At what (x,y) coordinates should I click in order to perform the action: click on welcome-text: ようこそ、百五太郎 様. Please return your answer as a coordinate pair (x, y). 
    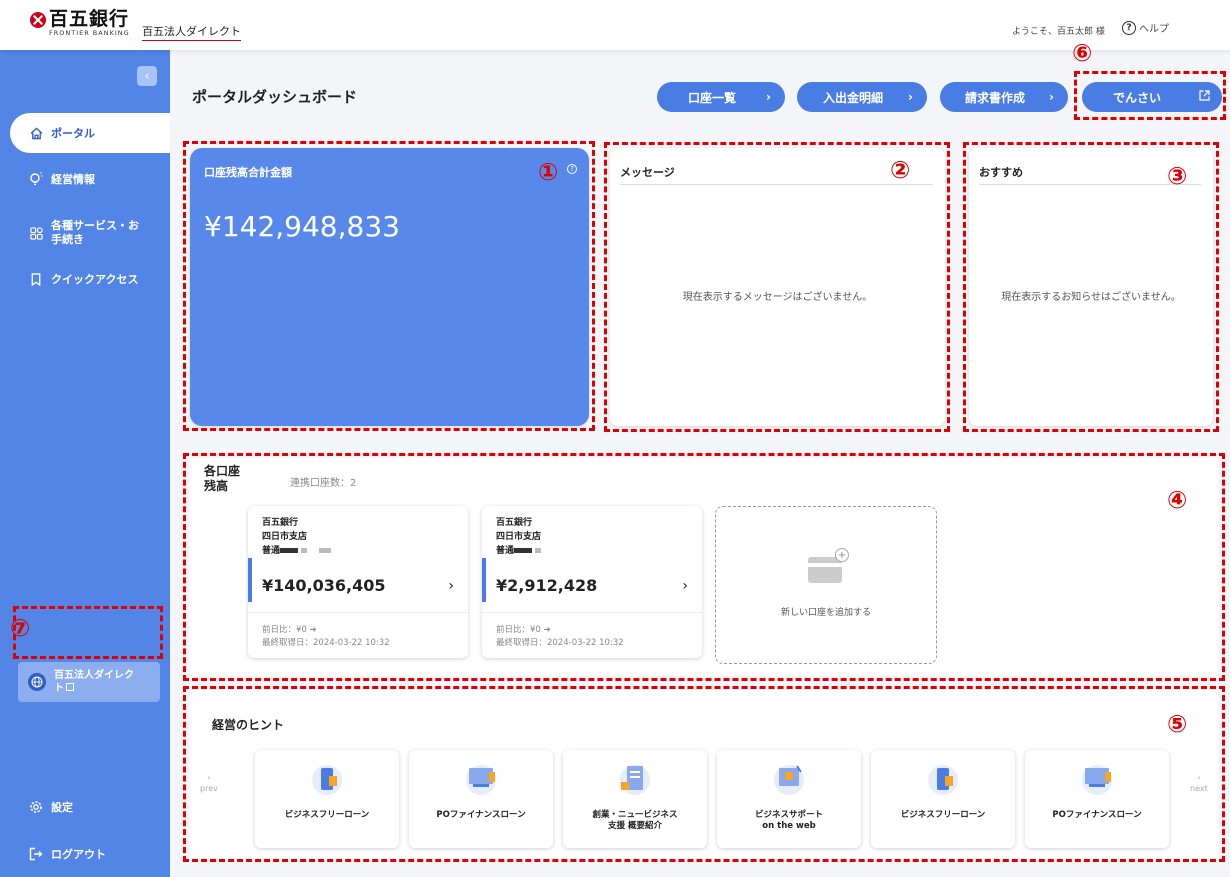
    Looking at the image, I should click on (1058, 32).